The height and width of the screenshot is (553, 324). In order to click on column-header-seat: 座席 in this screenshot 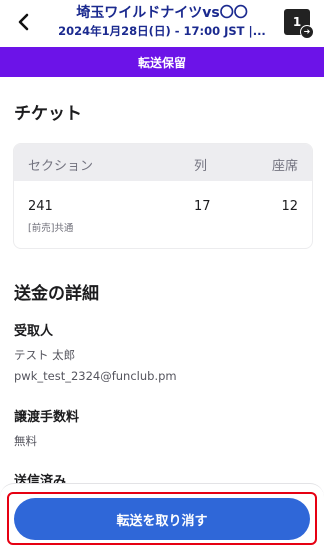, I will do `click(284, 166)`.